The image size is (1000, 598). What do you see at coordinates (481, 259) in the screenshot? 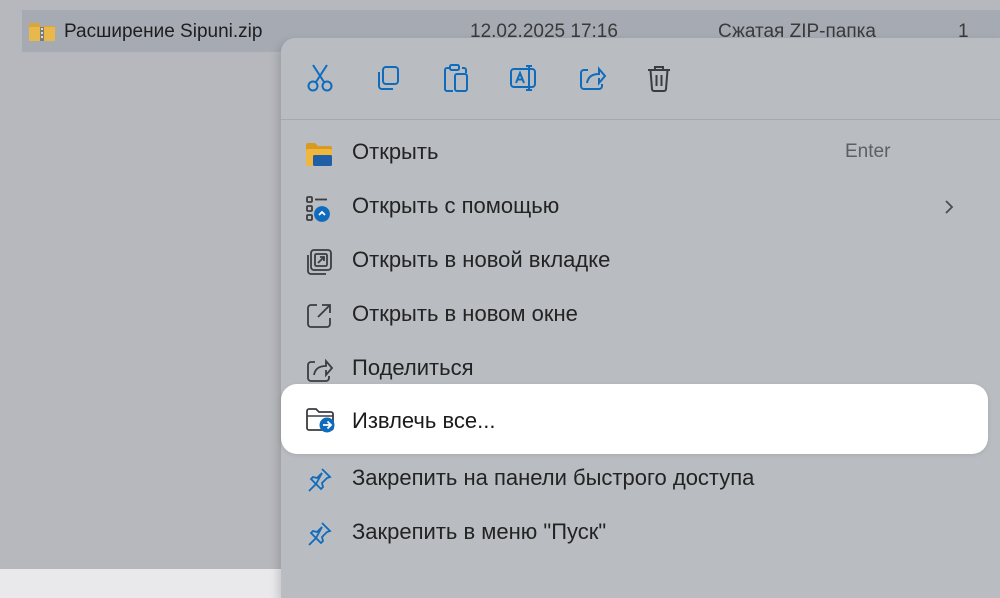
I see `menu-item-label: Открыть в новой вкладке` at bounding box center [481, 259].